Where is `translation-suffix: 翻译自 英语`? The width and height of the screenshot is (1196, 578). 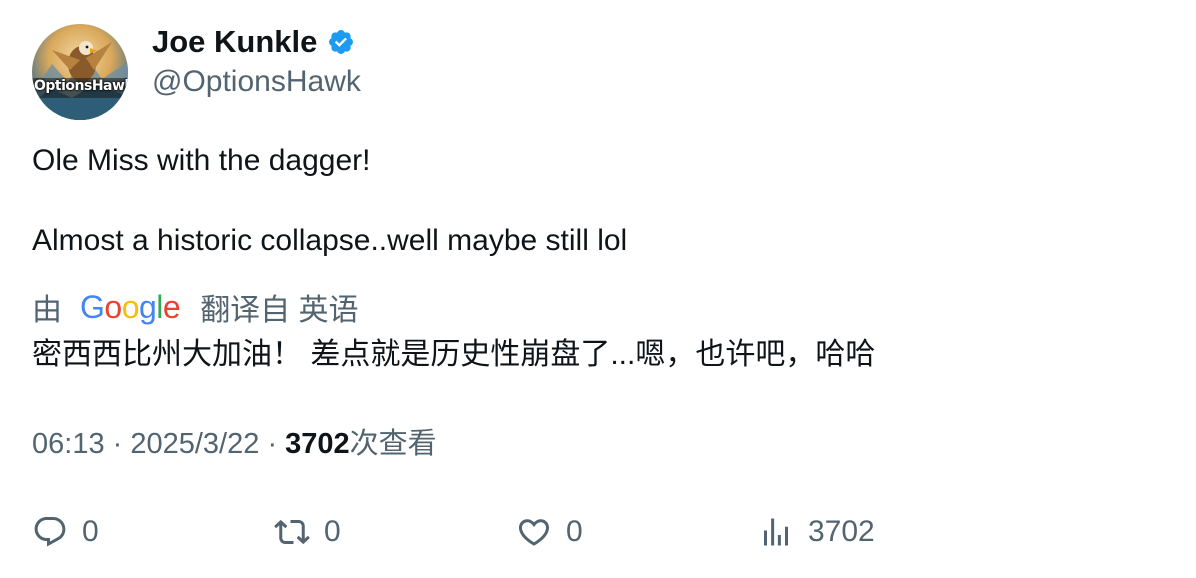
translation-suffix: 翻译自 英语 is located at coordinates (279, 310).